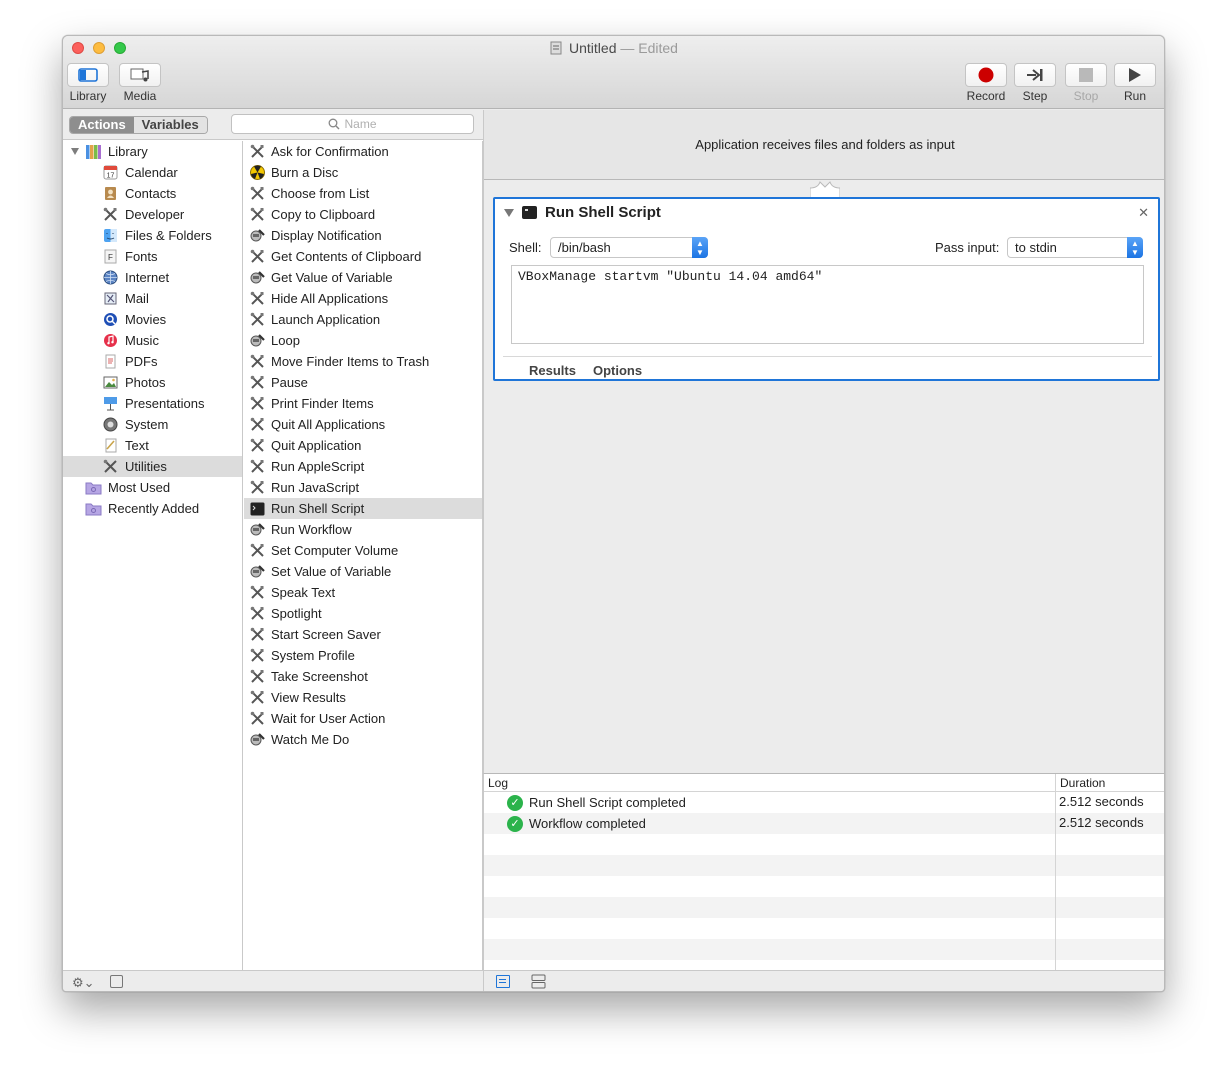 Image resolution: width=1227 pixels, height=1080 pixels. I want to click on collapse-action-triangle-icon, so click(509, 213).